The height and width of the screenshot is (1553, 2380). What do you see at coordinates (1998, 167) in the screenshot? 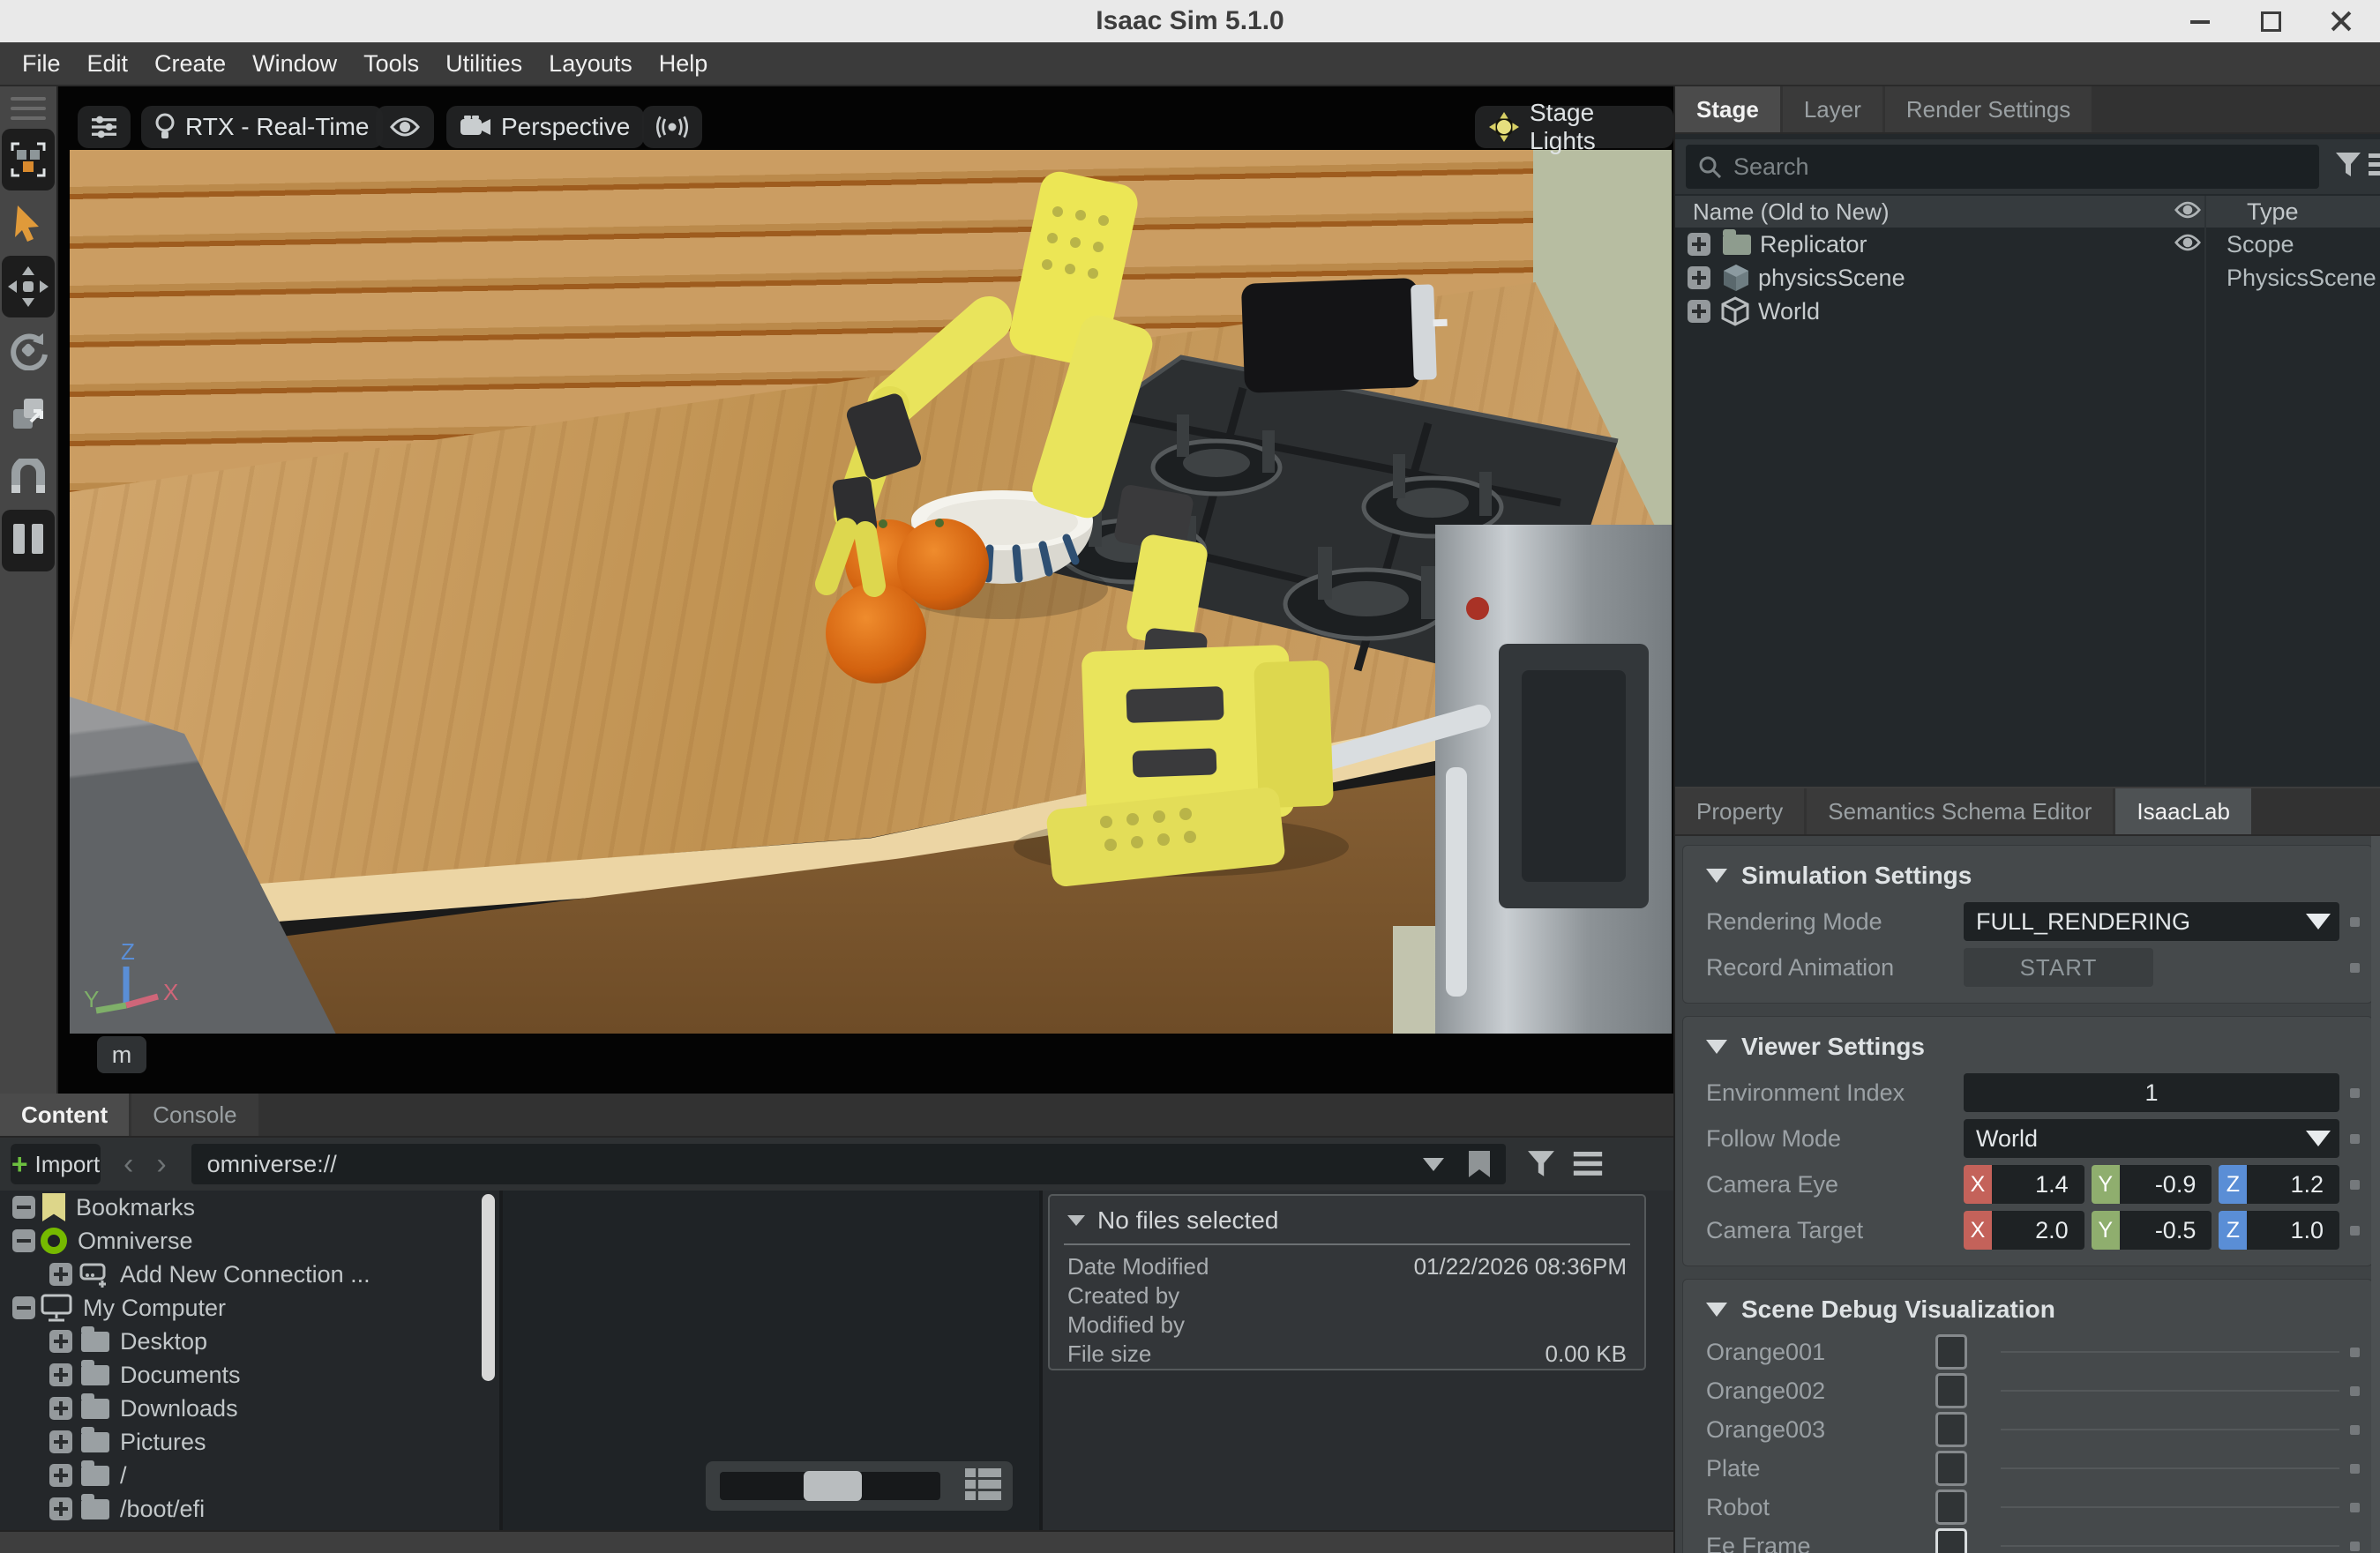
I see `stage-search-input` at bounding box center [1998, 167].